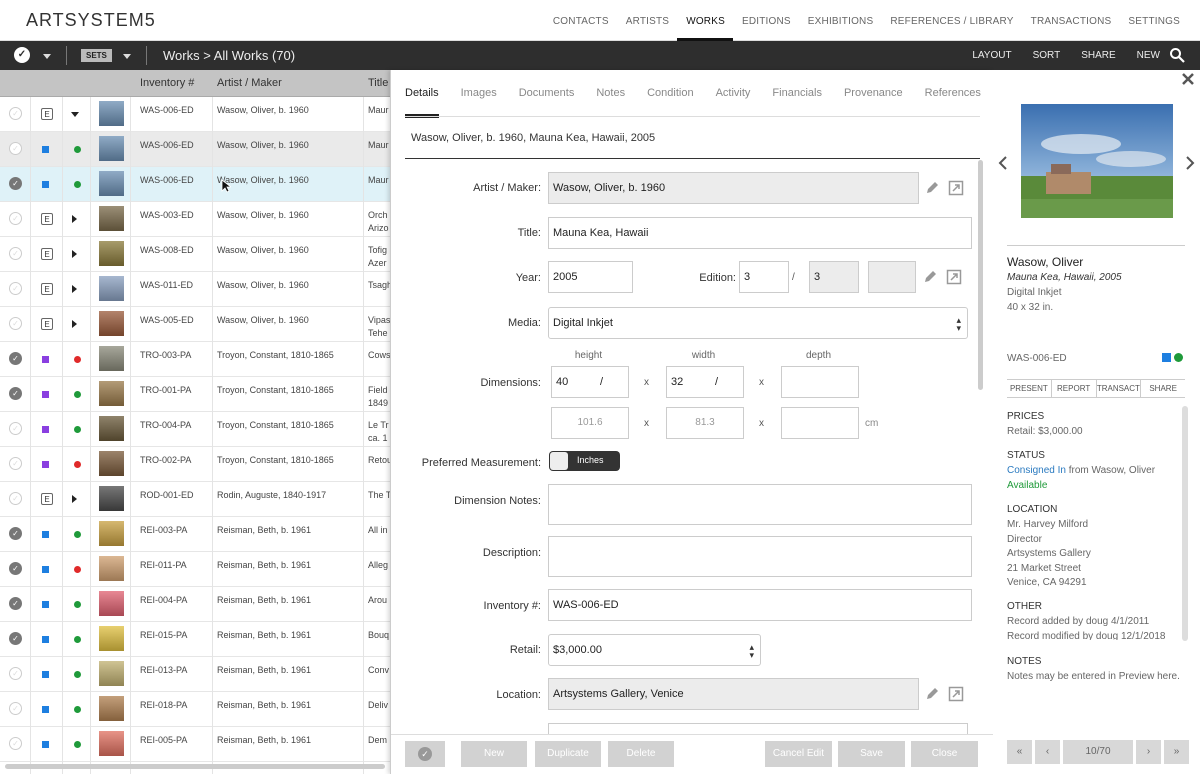 The height and width of the screenshot is (774, 1200). I want to click on table-row: ✓ REI-004-PA Reisman, Beth, b. 1961 Arou, so click(195, 604).